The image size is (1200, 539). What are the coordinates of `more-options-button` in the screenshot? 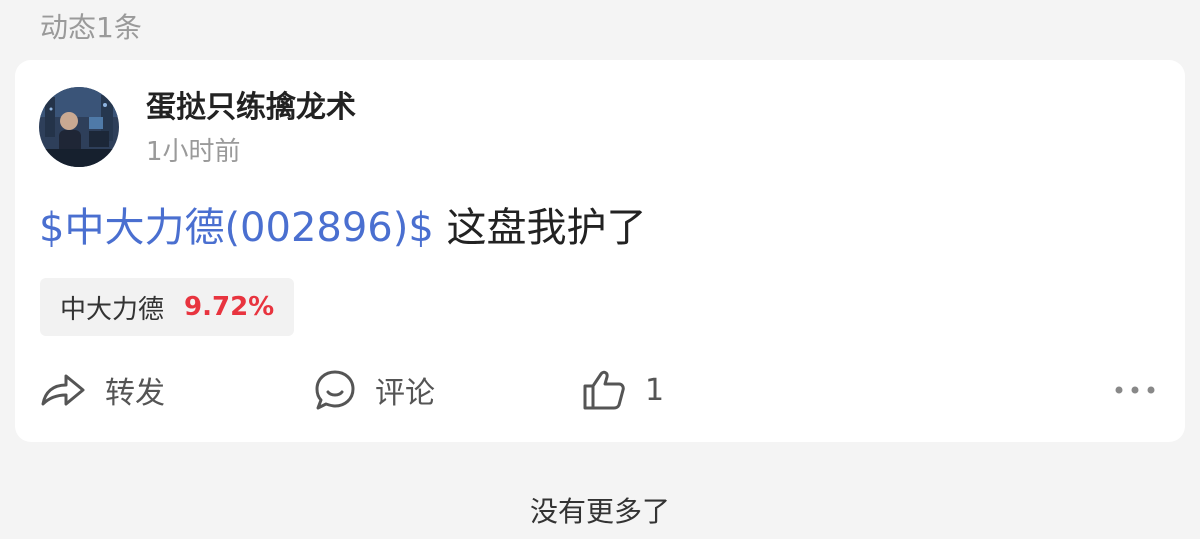 It's located at (1135, 390).